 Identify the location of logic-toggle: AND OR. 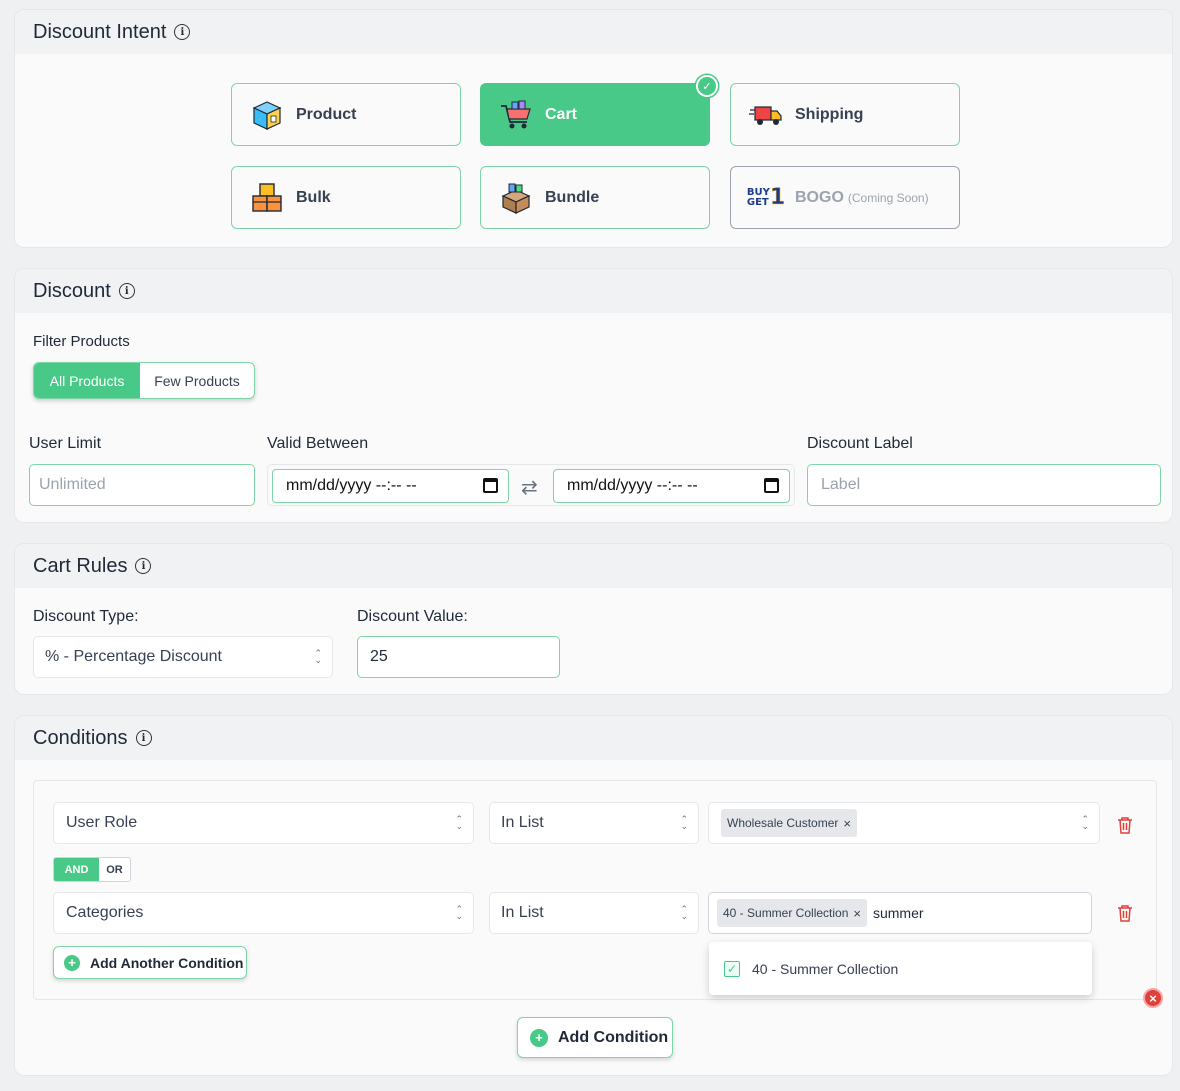
(92, 869).